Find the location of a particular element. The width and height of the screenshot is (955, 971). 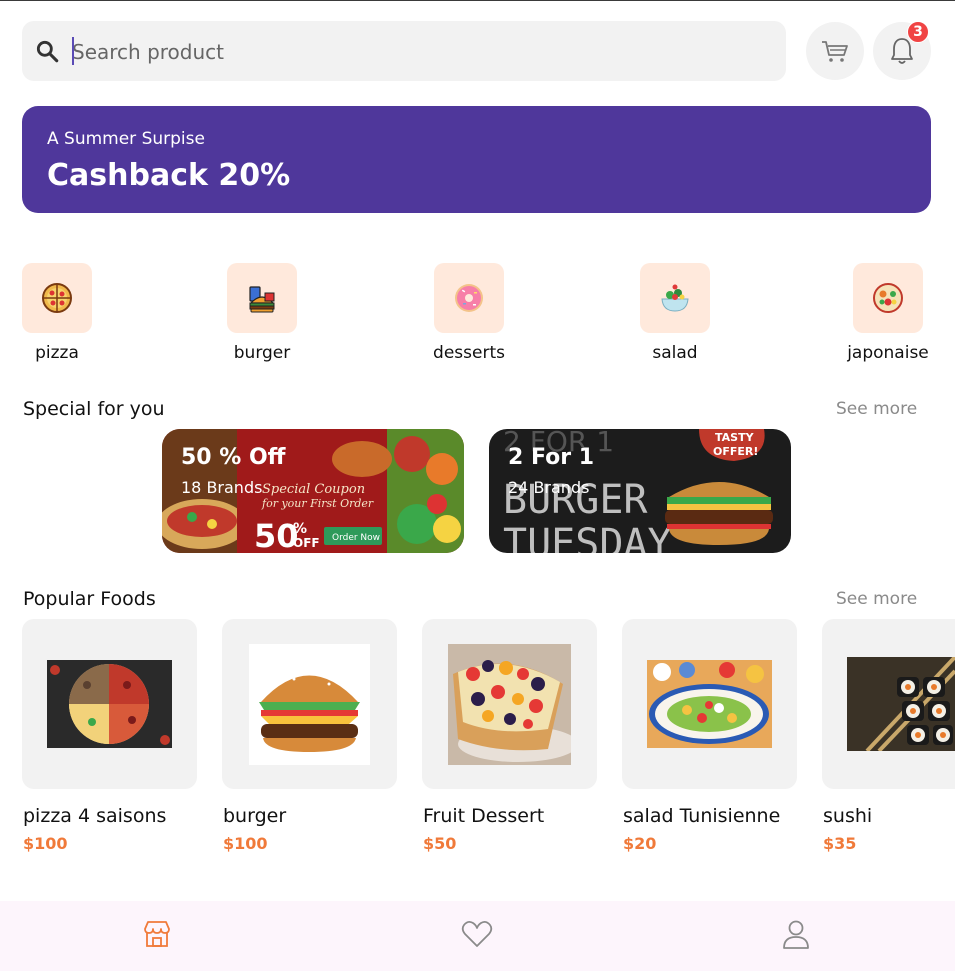

cart-button is located at coordinates (835, 51).